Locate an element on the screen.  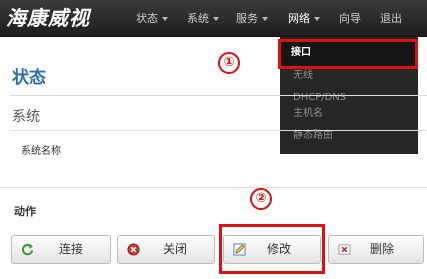
nav-menu-label: 状态 is located at coordinates (147, 18).